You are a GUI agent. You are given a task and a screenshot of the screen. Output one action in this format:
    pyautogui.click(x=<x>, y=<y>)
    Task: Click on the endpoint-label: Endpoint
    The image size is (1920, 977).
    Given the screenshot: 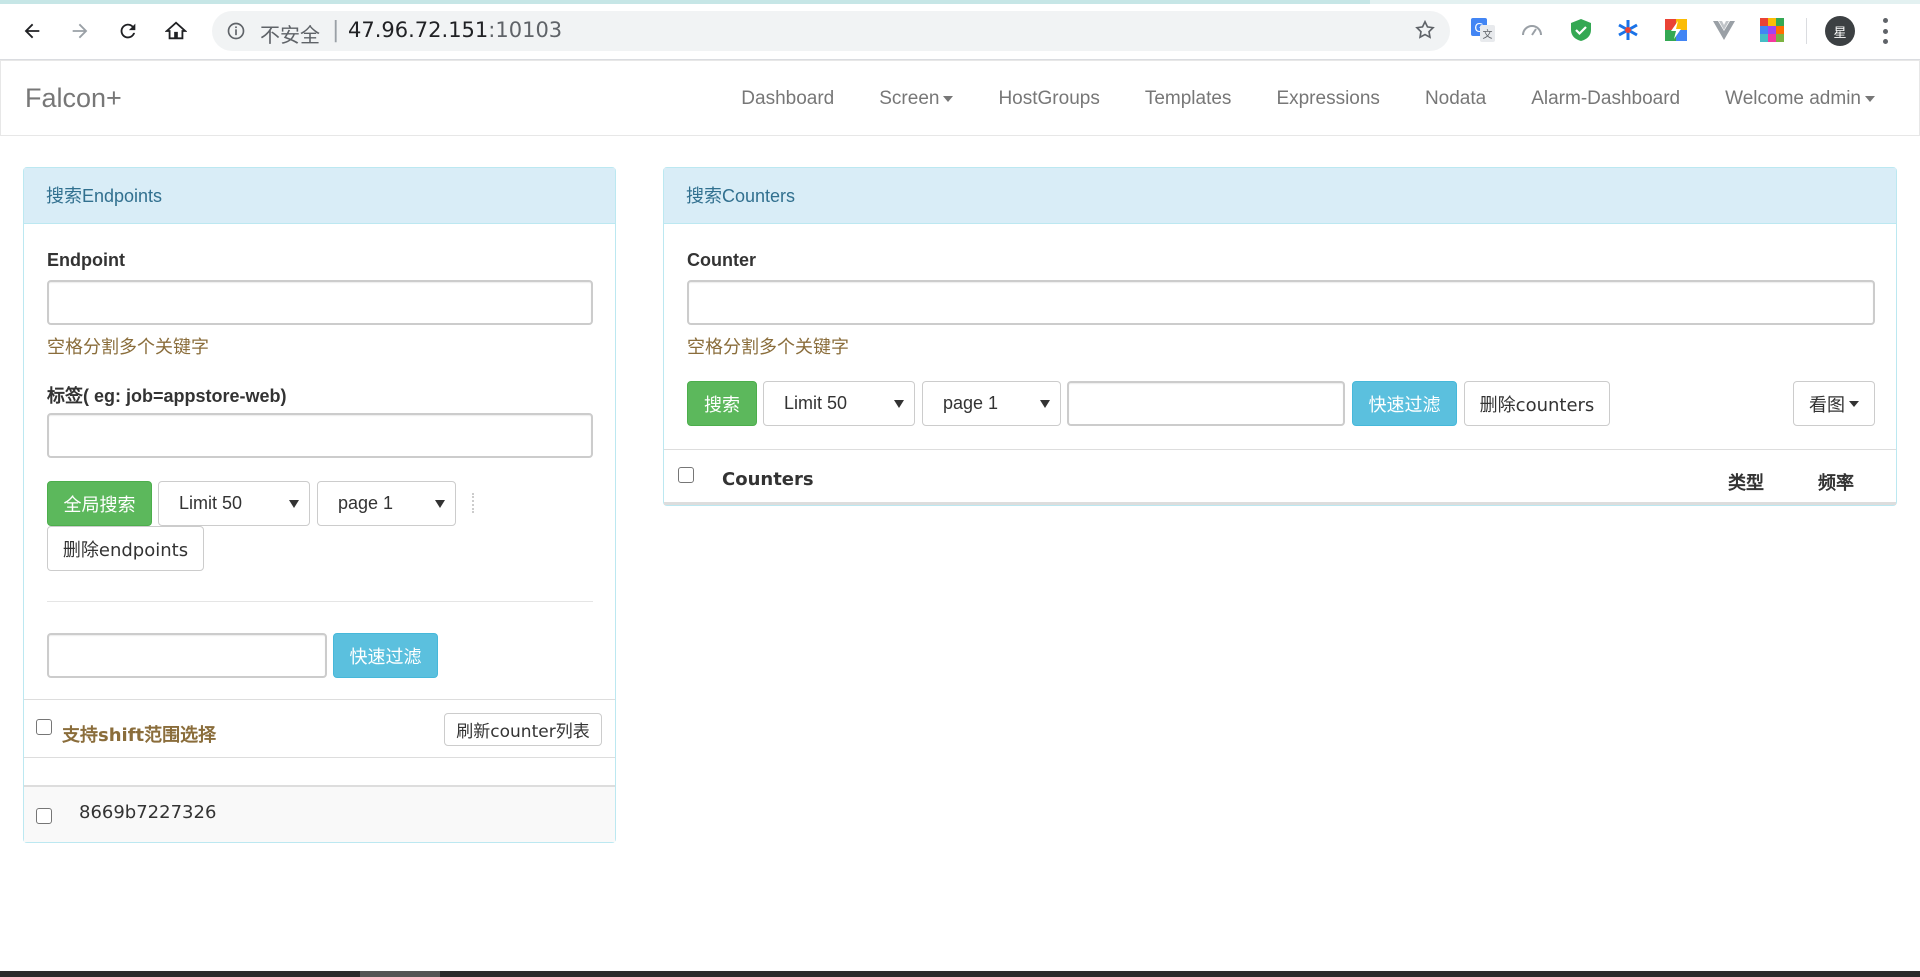 What is the action you would take?
    pyautogui.click(x=86, y=260)
    